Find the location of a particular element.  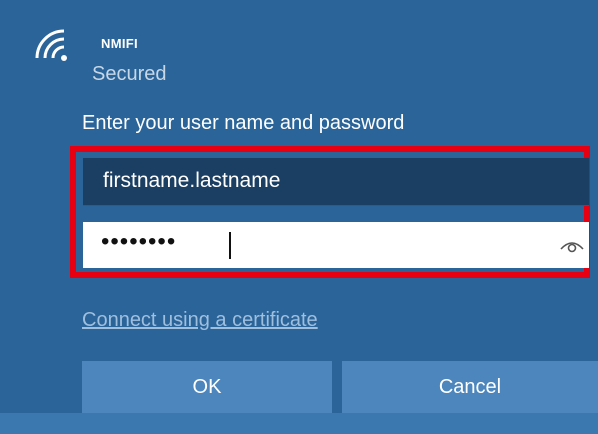

wifi-icon is located at coordinates (52, 46).